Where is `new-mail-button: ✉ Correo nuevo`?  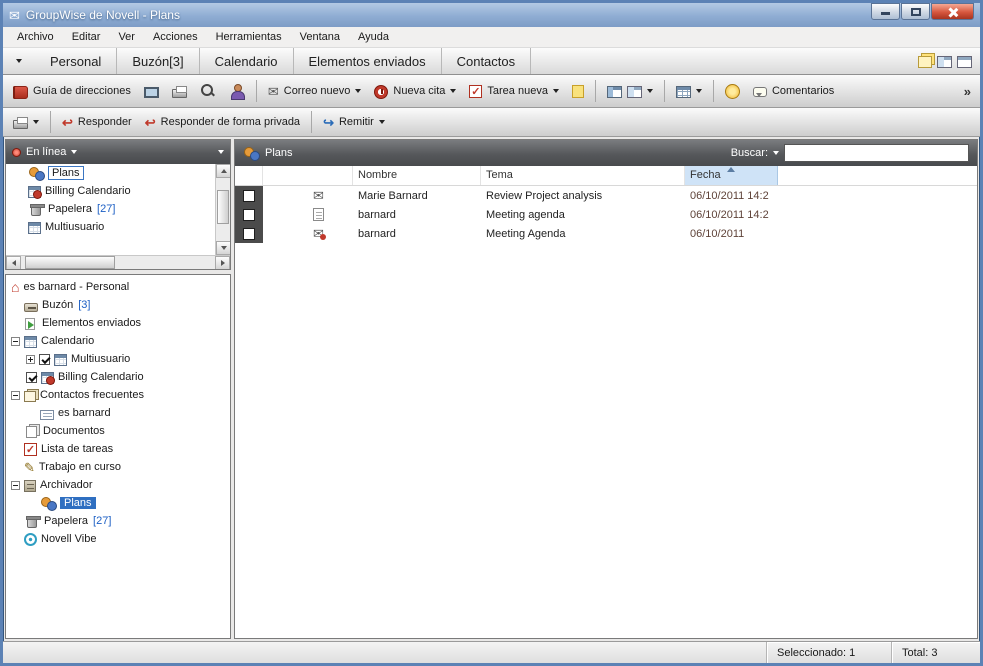
new-mail-button: ✉ Correo nuevo is located at coordinates (315, 91).